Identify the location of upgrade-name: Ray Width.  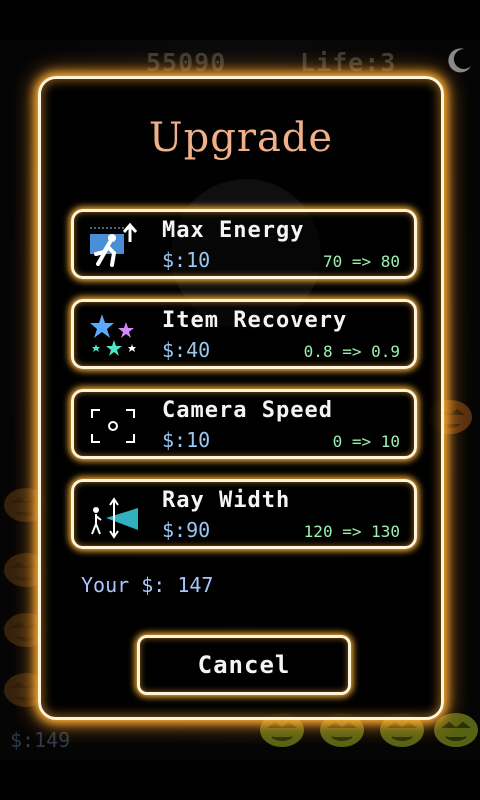
(226, 500).